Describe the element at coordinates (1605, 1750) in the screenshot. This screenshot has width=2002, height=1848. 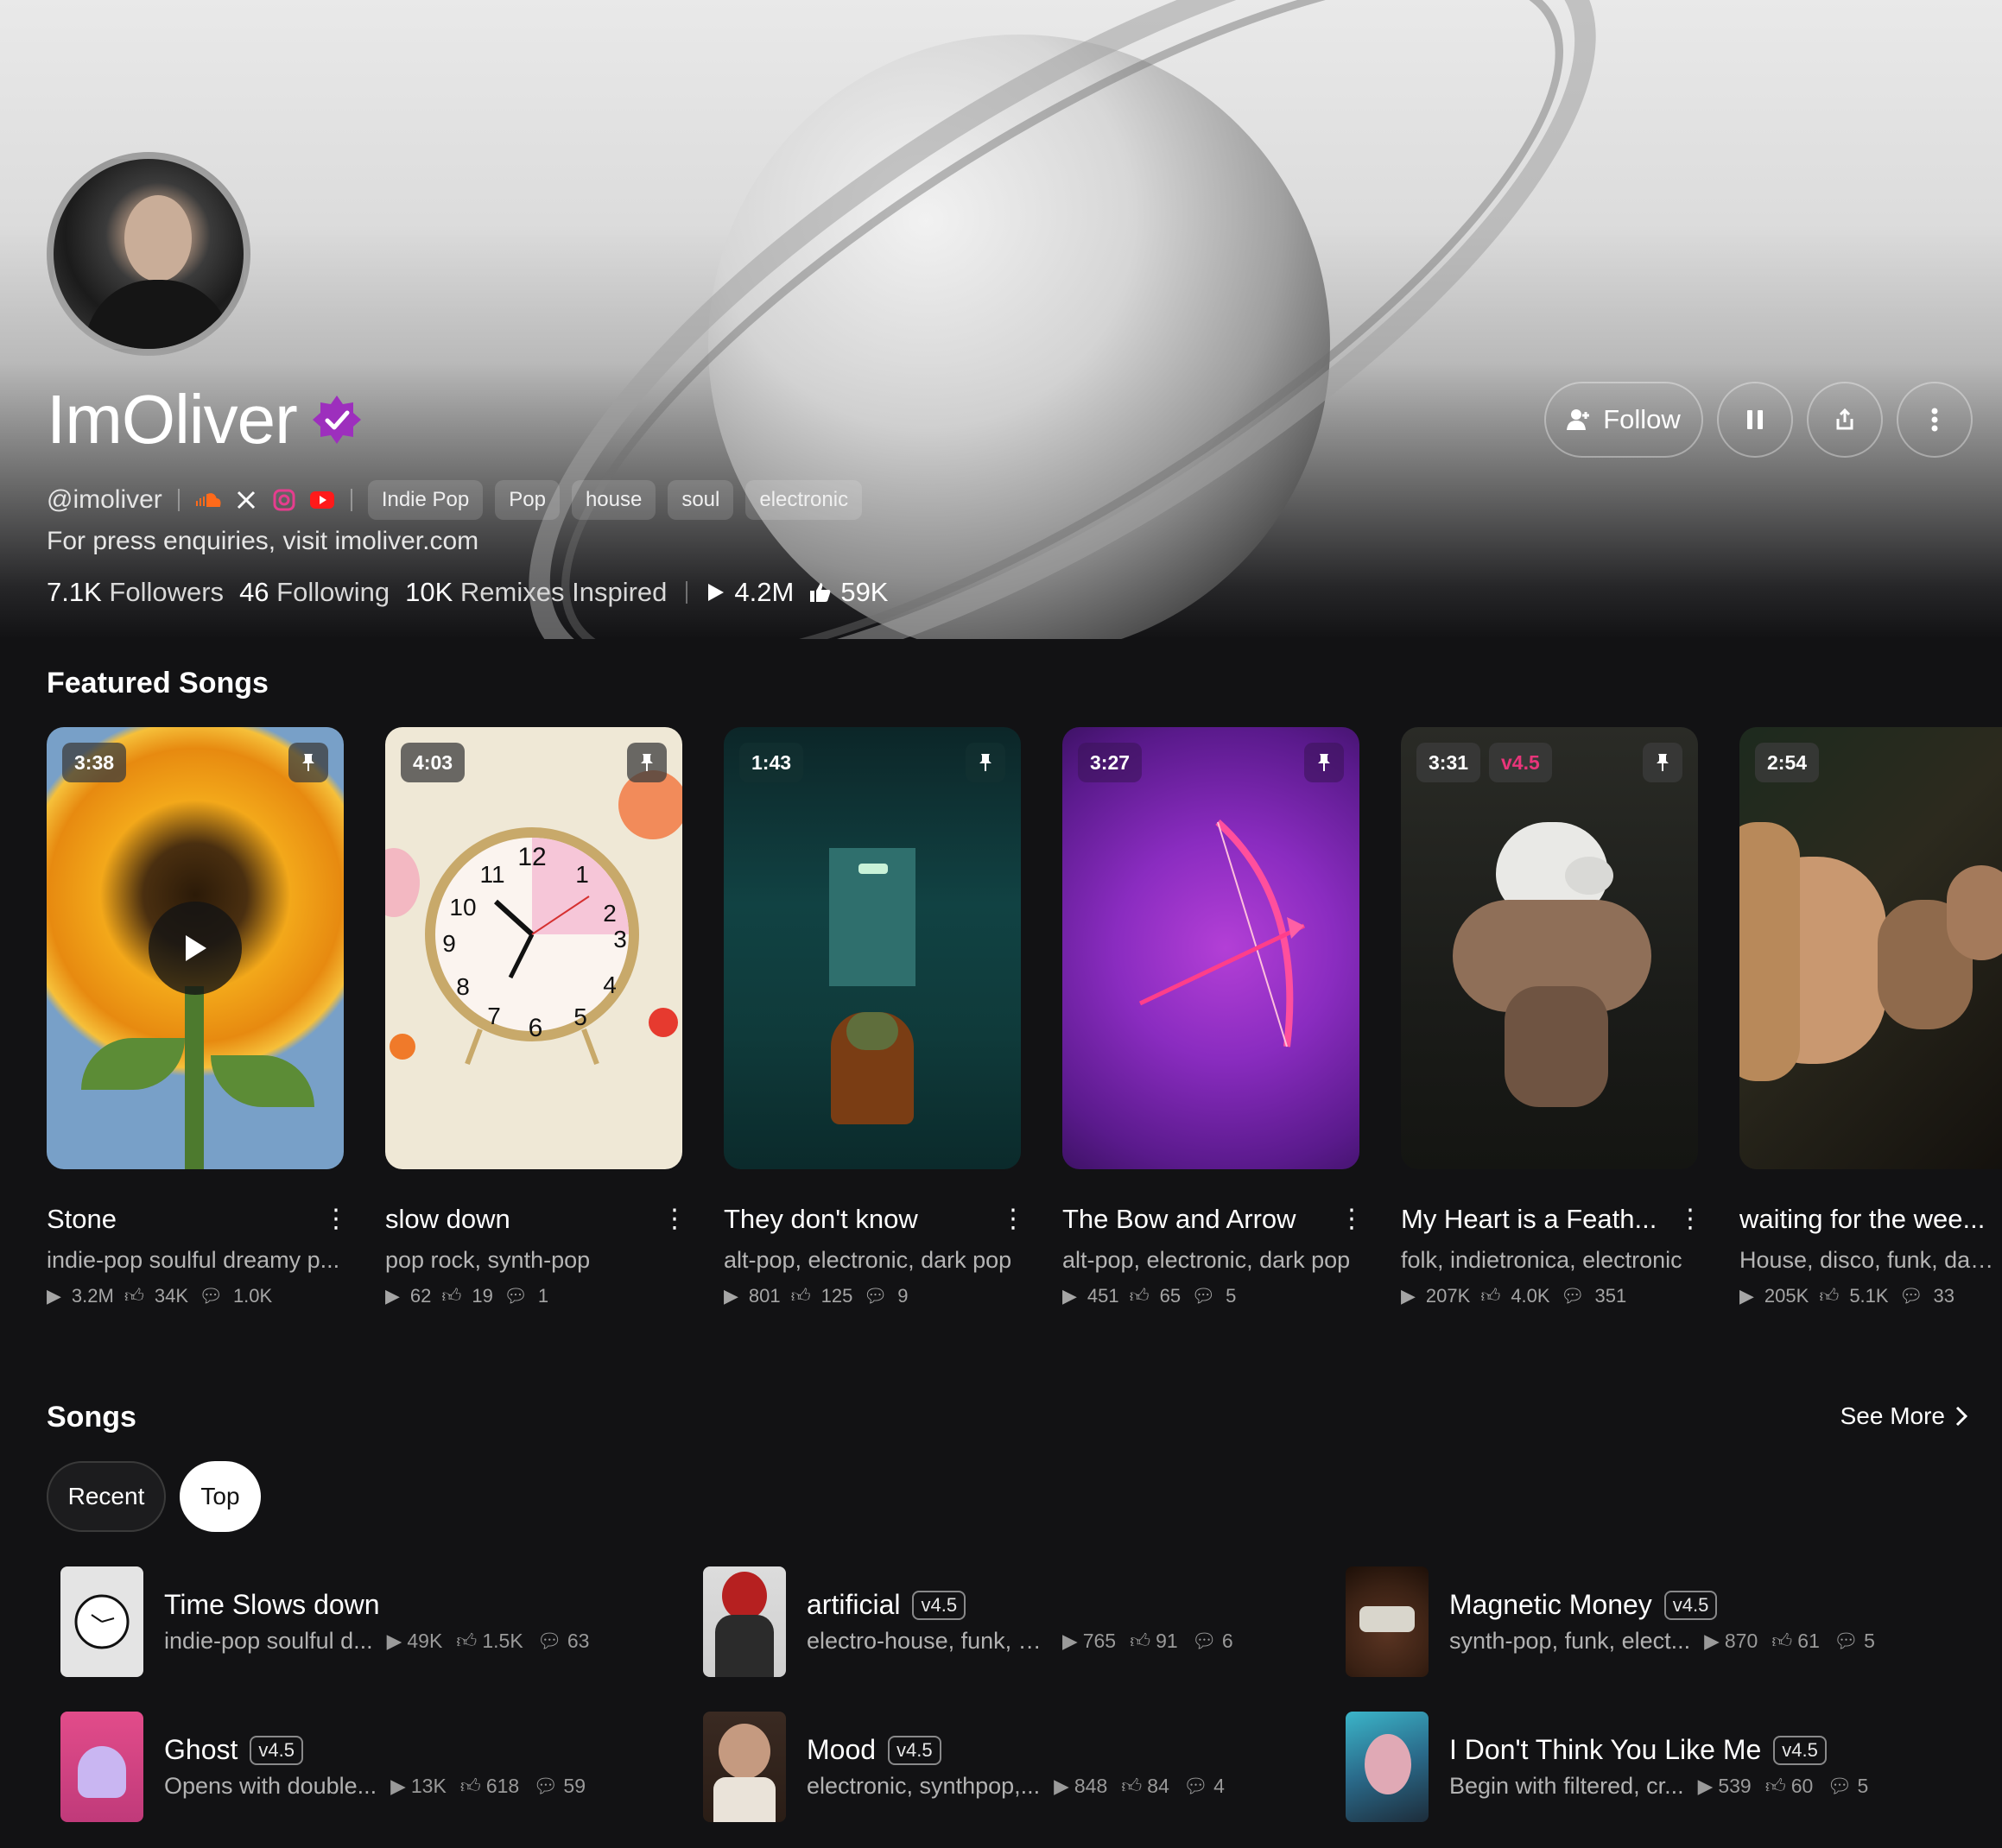
I see `song-title: I Don't Think You Like Me` at that location.